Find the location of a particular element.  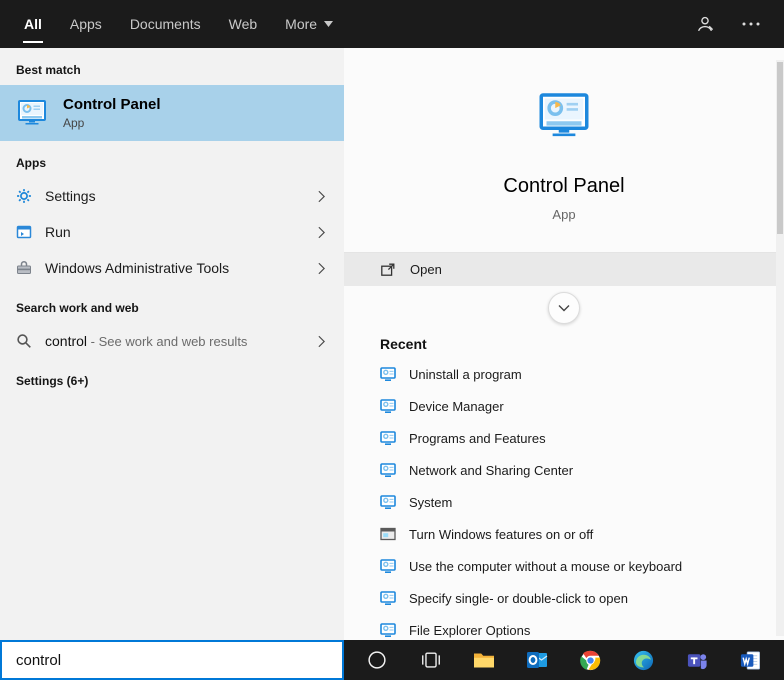

recent-item-label: Network and Sharing Center is located at coordinates (491, 470).